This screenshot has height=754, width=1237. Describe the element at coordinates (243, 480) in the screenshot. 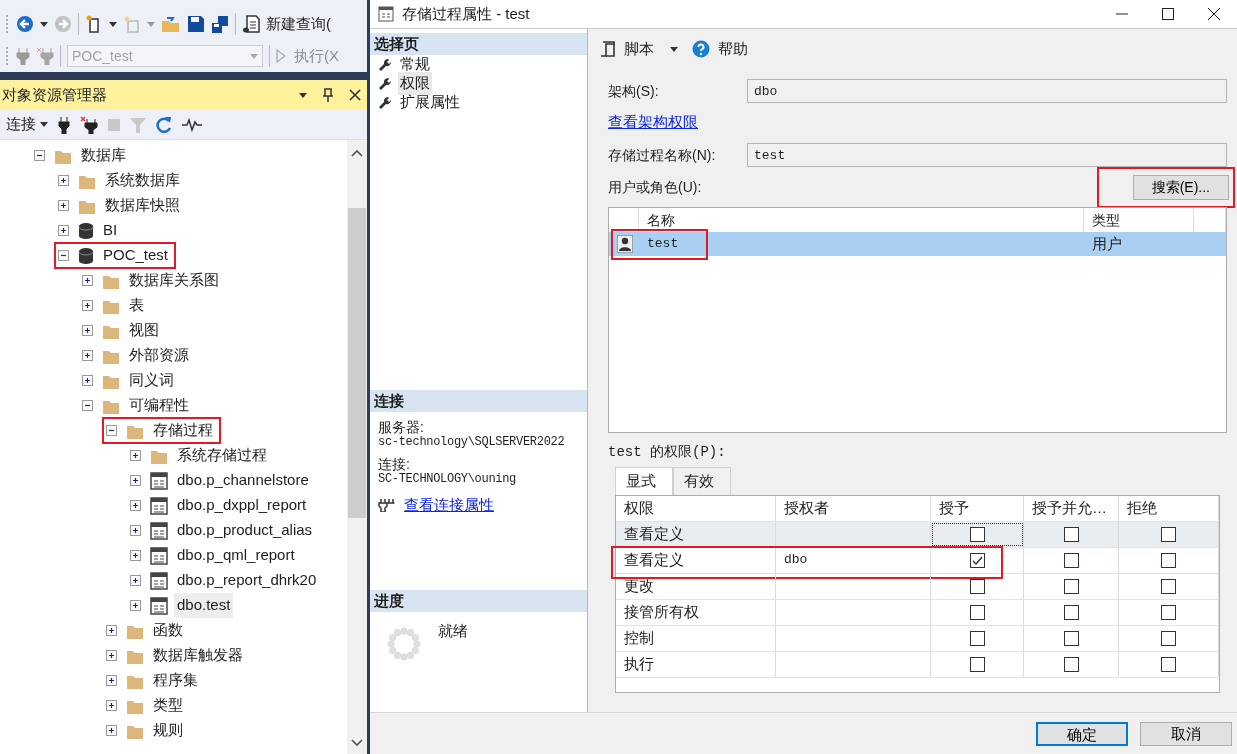

I see `tree-item: dbo.p_channelstore` at that location.